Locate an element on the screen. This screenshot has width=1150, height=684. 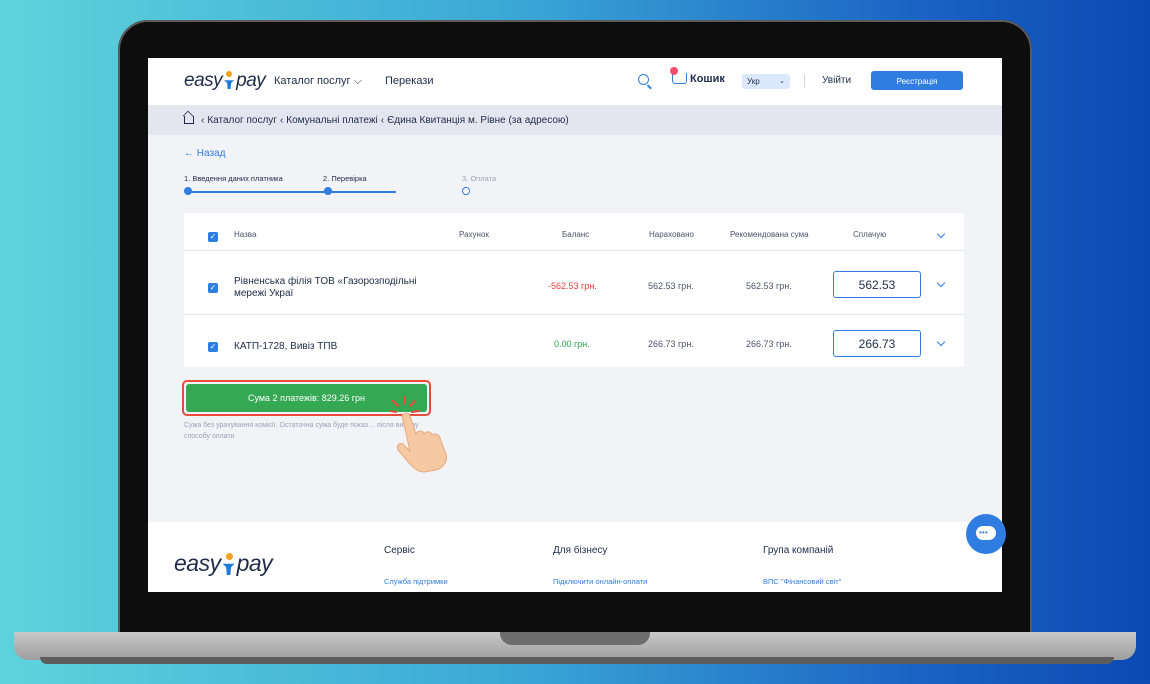
footer-col-group-title: Група компаній is located at coordinates (798, 550).